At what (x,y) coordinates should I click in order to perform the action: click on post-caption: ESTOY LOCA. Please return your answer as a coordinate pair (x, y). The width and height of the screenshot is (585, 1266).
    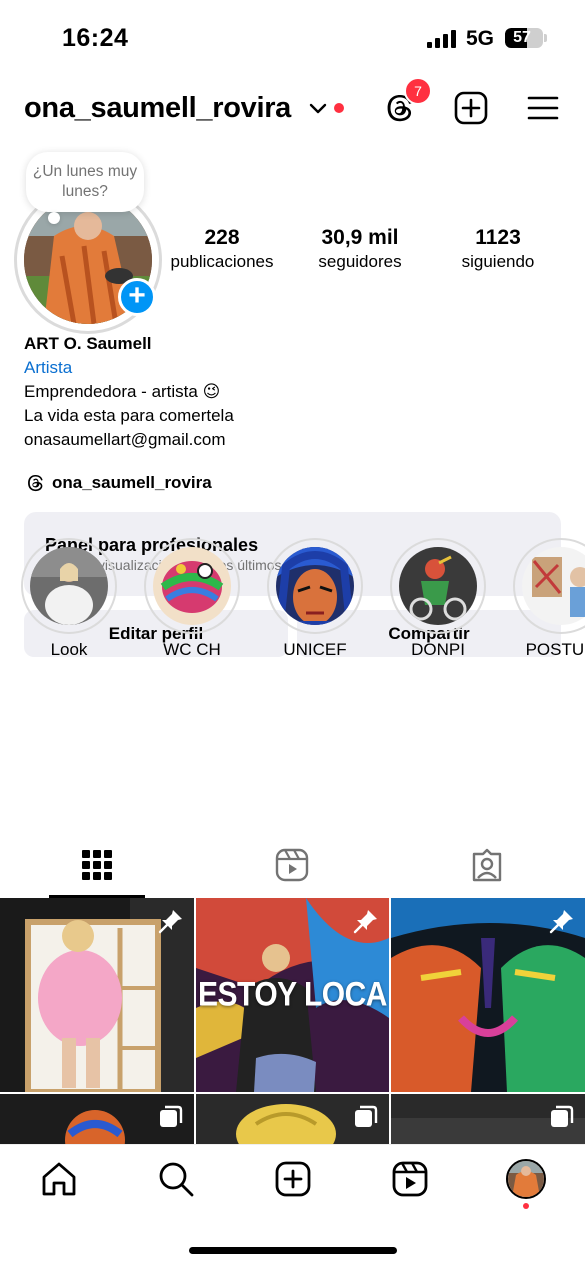
    Looking at the image, I should click on (292, 994).